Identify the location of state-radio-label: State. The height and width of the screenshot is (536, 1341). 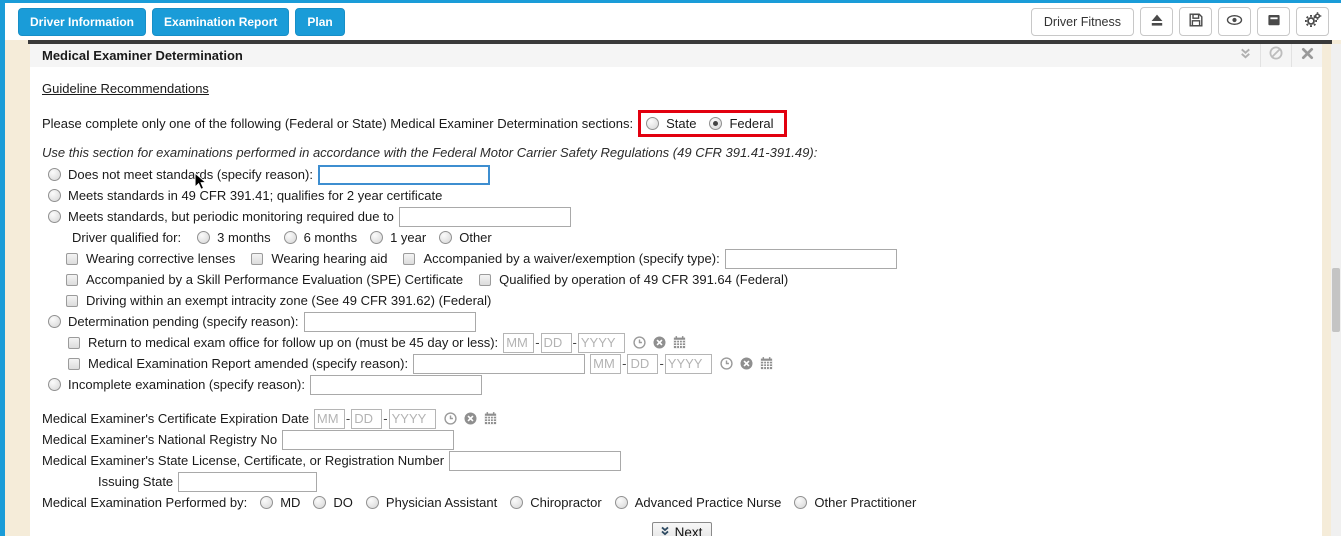
(681, 123).